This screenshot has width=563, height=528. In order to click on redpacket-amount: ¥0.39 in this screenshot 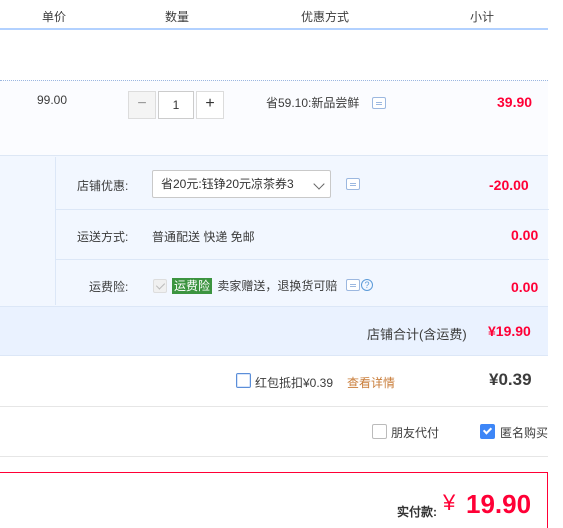, I will do `click(510, 379)`.